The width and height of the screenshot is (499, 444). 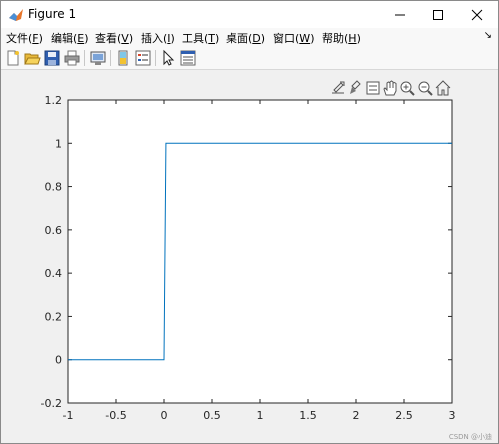 I want to click on y-tick-label: 1, so click(x=58, y=143).